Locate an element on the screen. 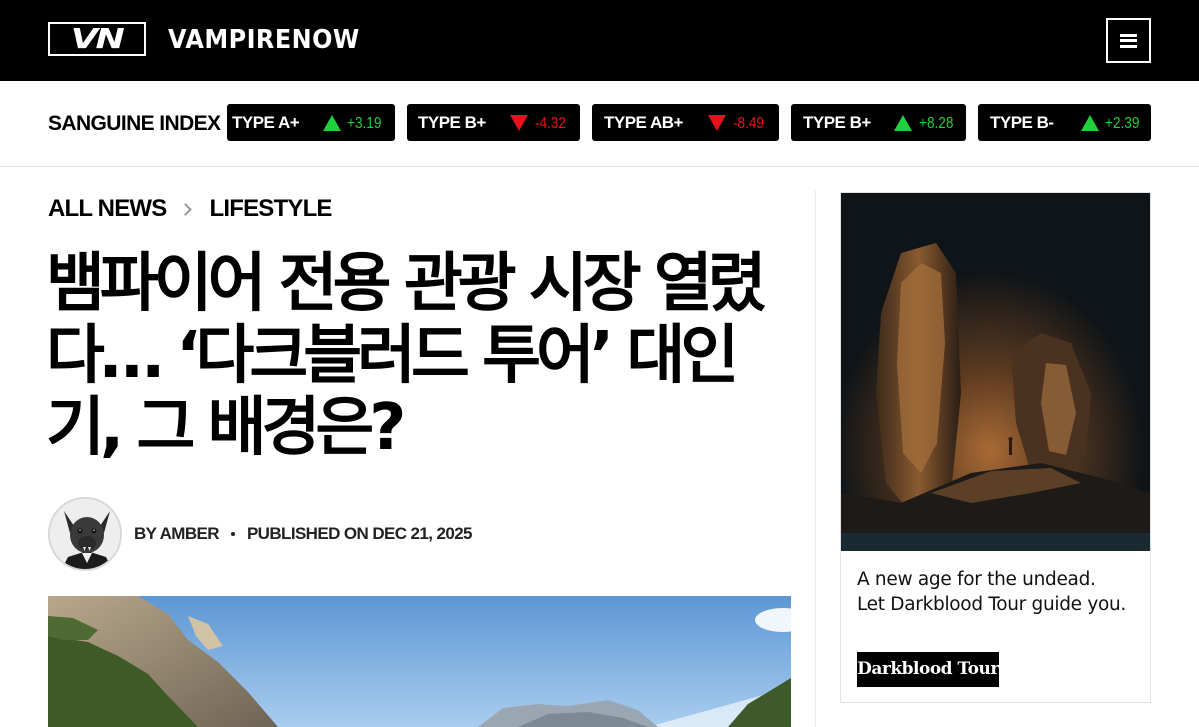 Image resolution: width=1199 pixels, height=727 pixels. ticker-item-type: TYPE B- is located at coordinates (1022, 122).